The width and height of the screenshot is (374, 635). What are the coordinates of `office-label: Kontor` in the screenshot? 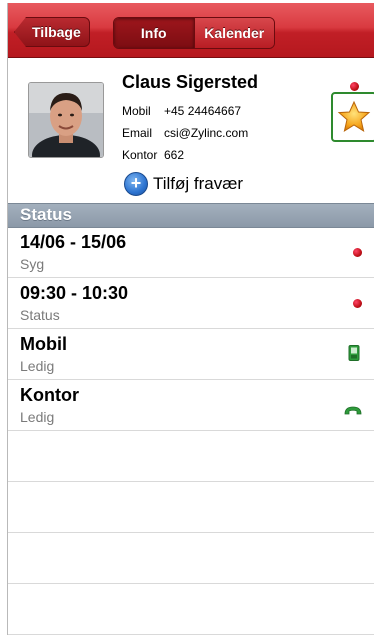 It's located at (140, 155).